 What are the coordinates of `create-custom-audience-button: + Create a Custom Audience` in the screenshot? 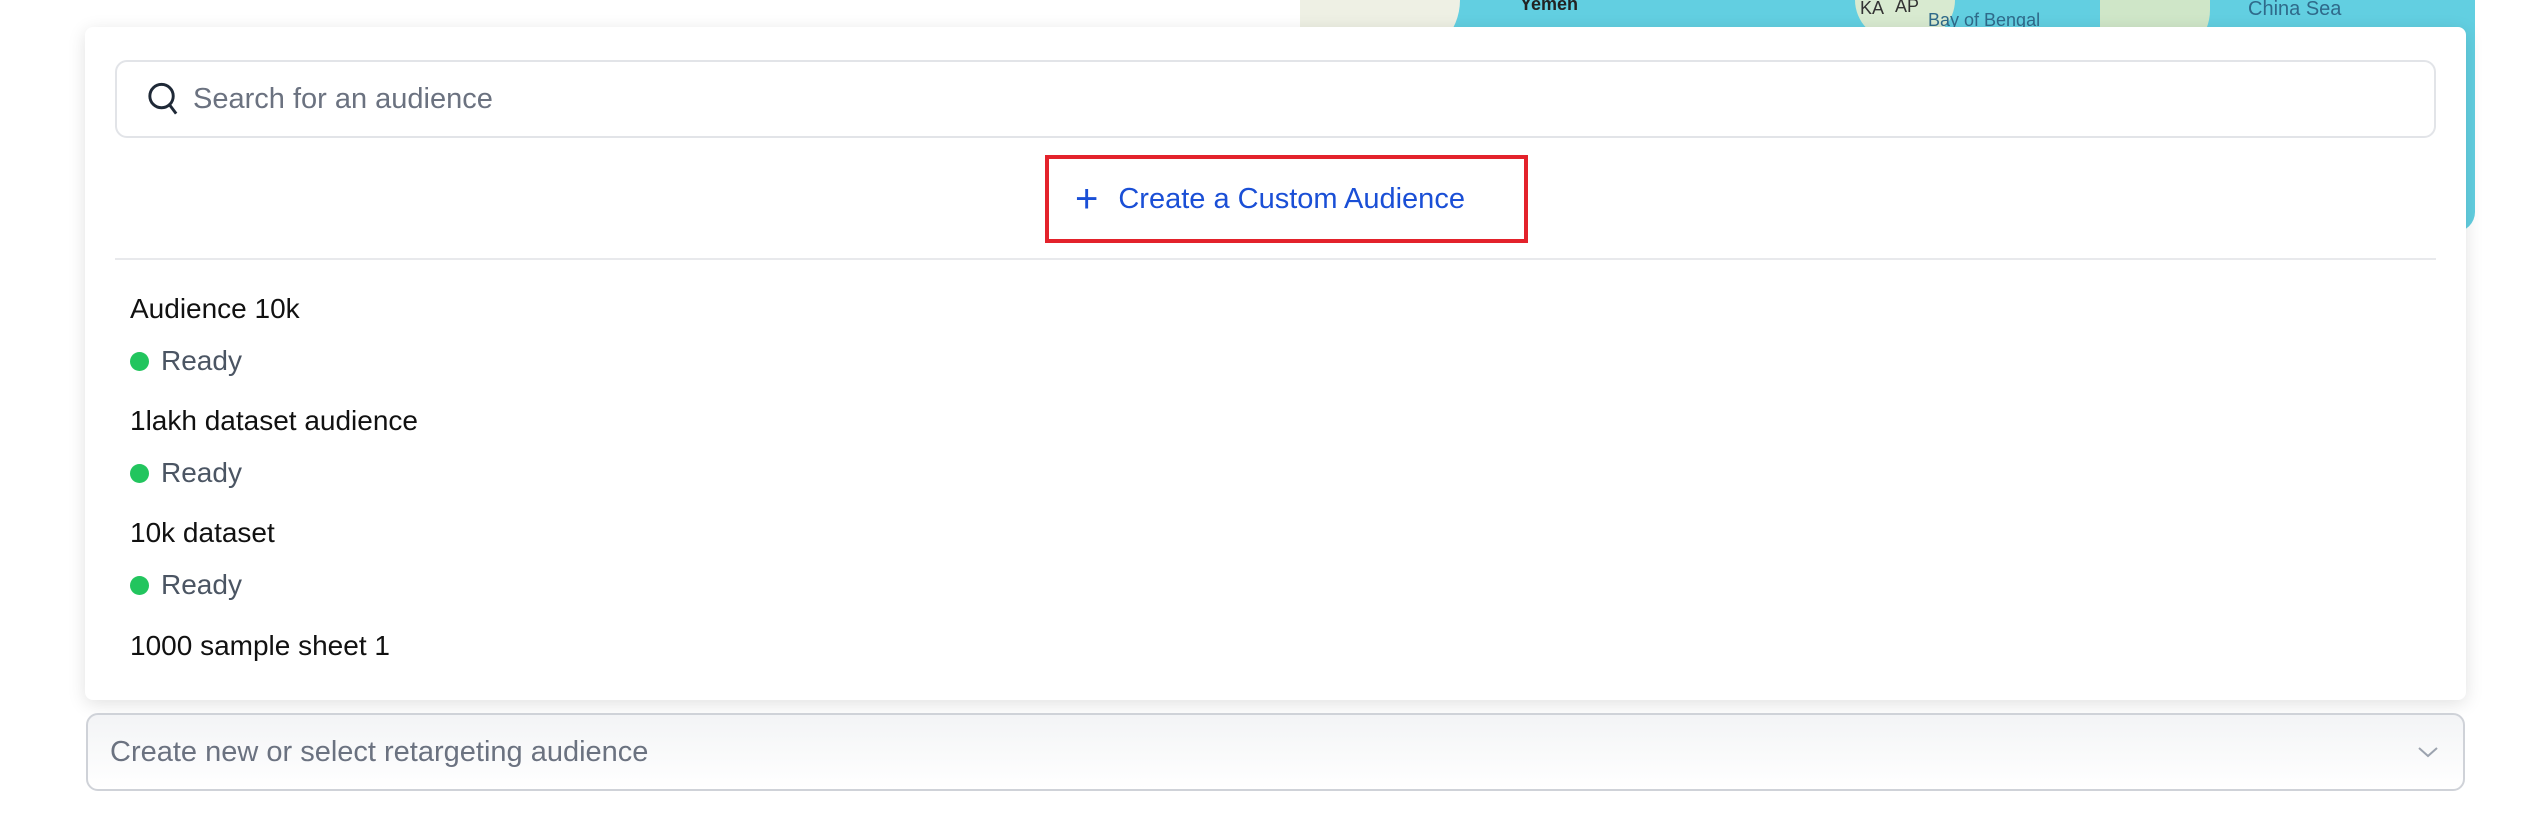 It's located at (1270, 199).